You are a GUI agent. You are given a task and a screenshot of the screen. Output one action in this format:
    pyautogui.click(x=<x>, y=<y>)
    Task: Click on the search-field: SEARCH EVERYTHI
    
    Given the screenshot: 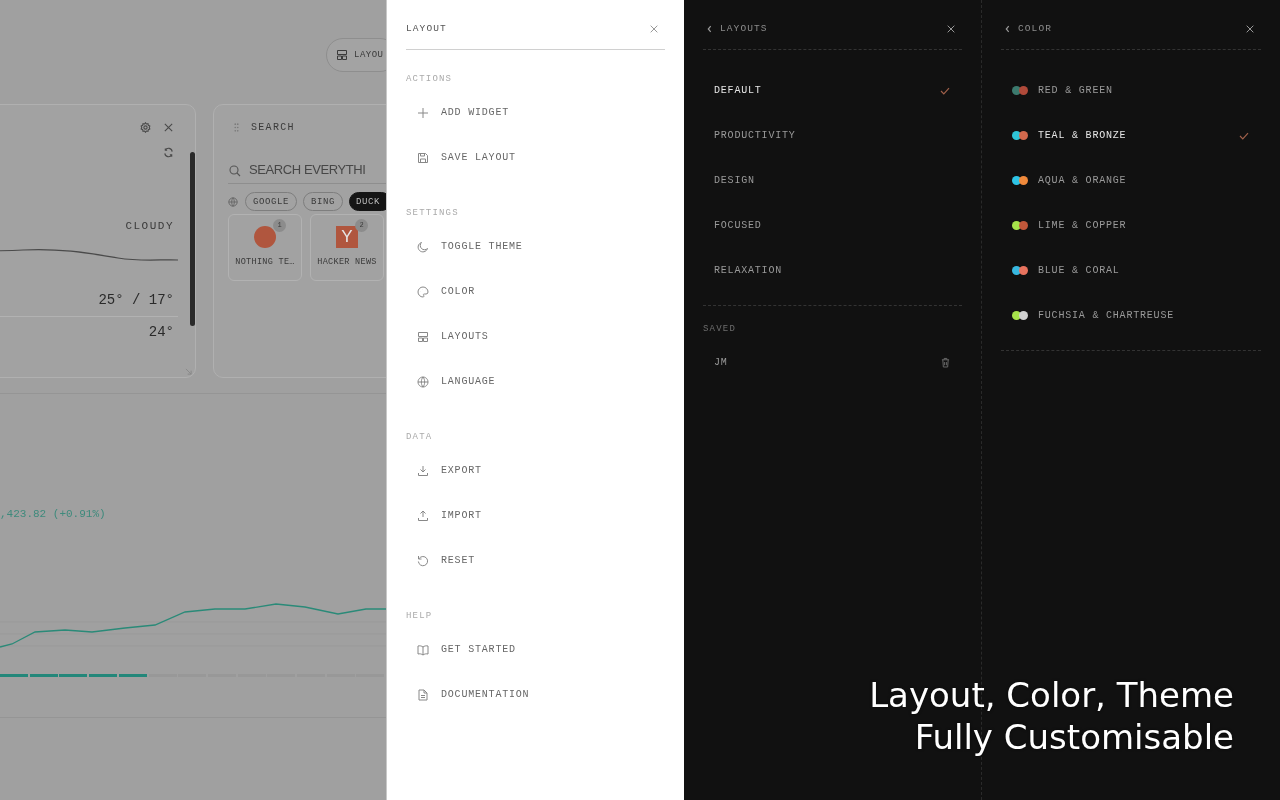 What is the action you would take?
    pyautogui.click(x=316, y=169)
    